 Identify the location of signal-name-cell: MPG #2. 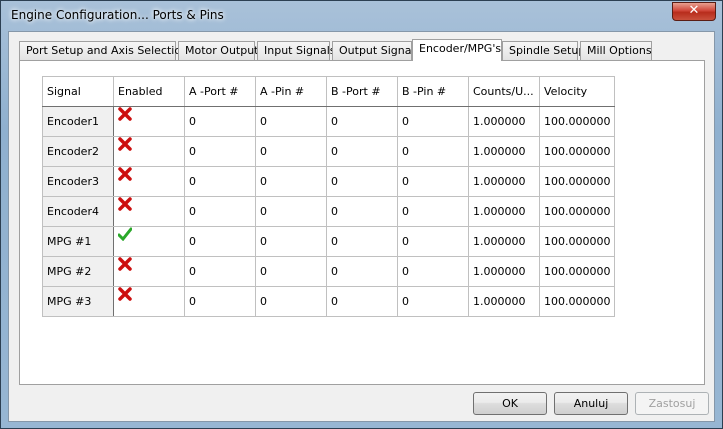
(78, 271).